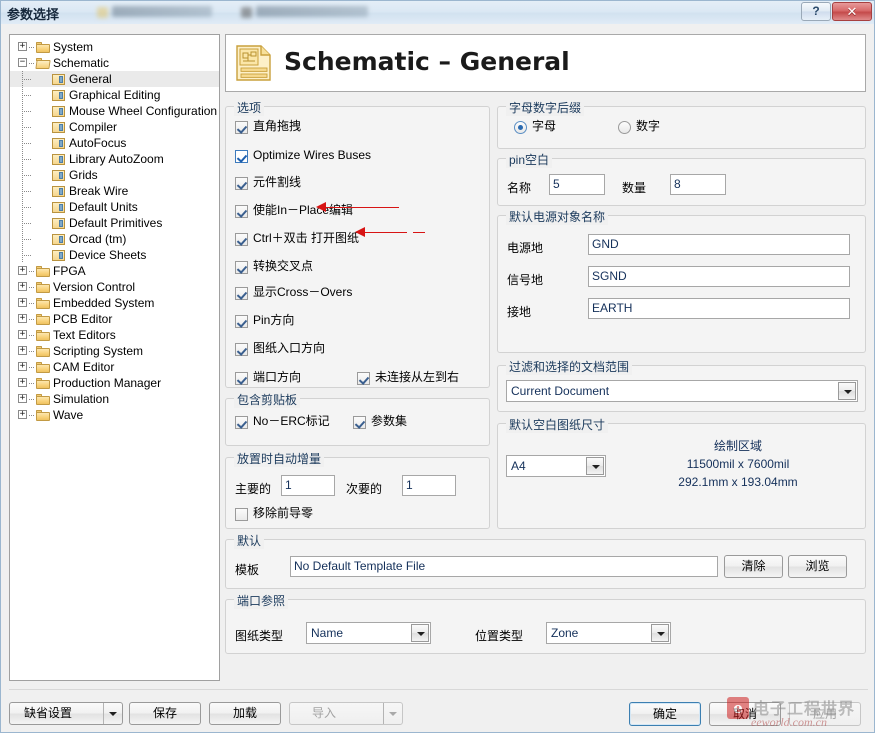 This screenshot has height=733, width=875. Describe the element at coordinates (114, 175) in the screenshot. I see `tree-item-grids: Grids` at that location.